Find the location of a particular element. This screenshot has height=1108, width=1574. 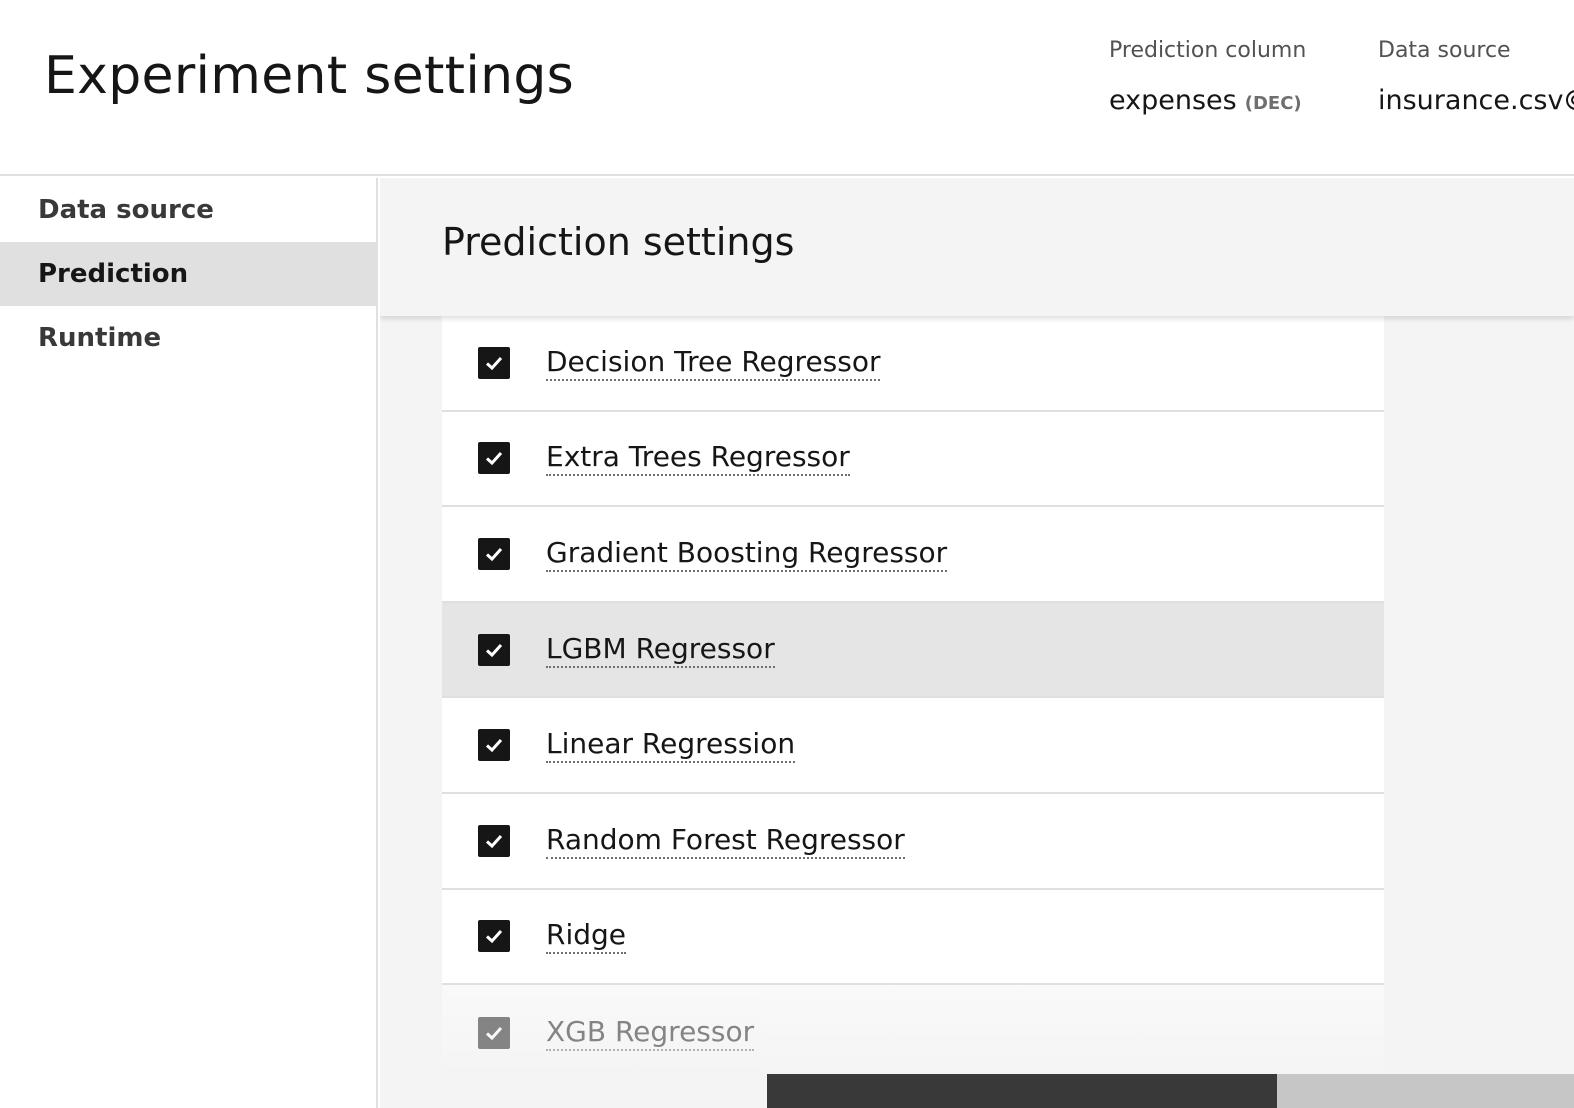

prediction-column-value: expenses is located at coordinates (1173, 100).